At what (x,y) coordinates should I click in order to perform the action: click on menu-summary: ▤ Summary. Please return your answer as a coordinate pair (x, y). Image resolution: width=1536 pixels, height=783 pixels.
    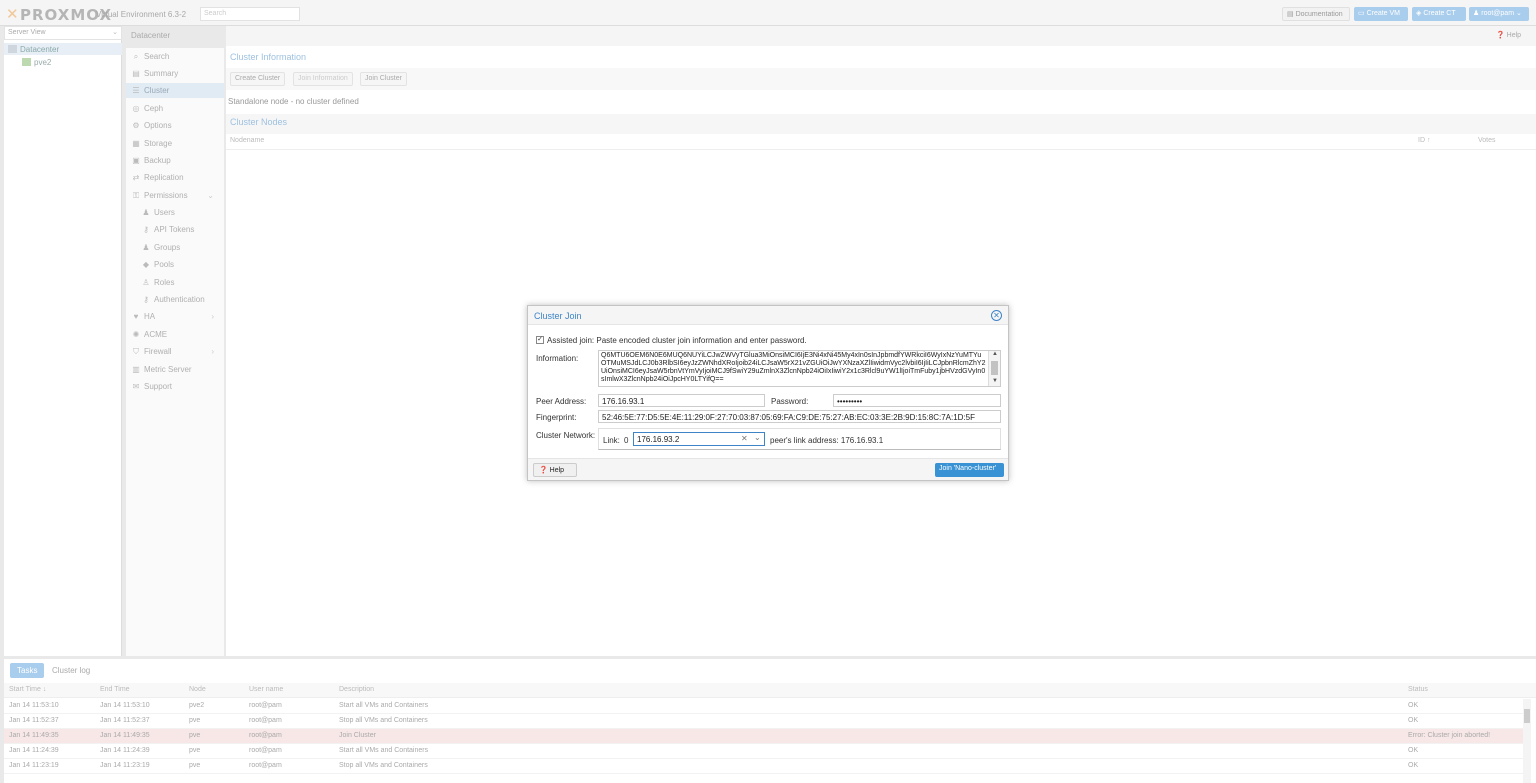
    Looking at the image, I should click on (175, 73).